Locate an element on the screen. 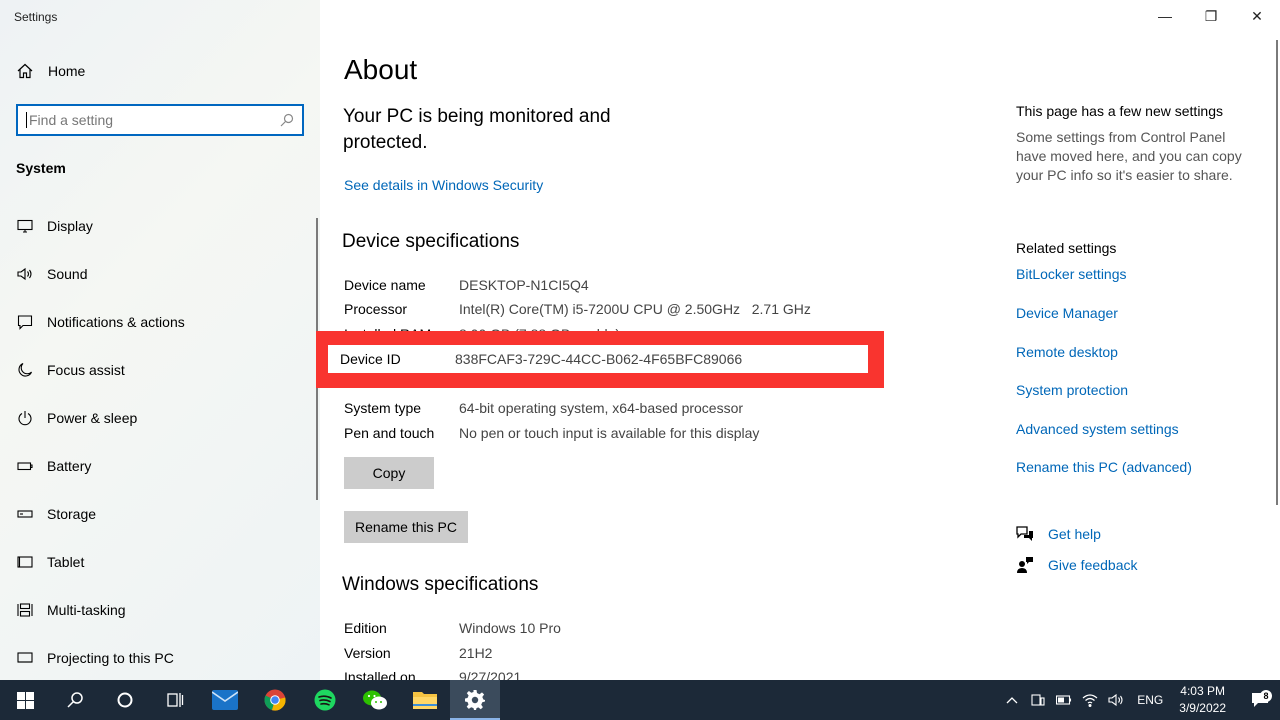 The width and height of the screenshot is (1280, 720). spec-value: 838FCAF3-729C-44CC-B062-4F65BFC89066 is located at coordinates (599, 359).